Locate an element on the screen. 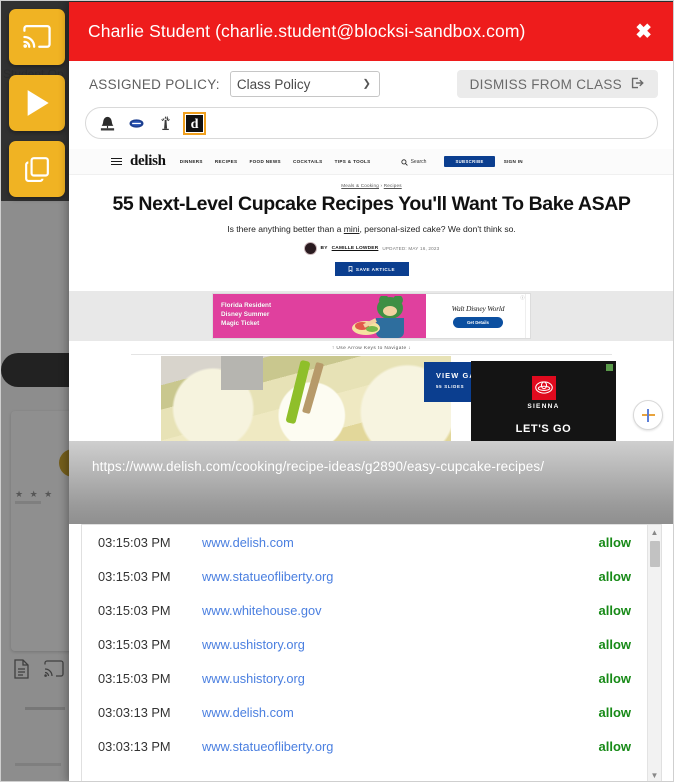  assigned-policy-select: Class Policy is located at coordinates (304, 84).